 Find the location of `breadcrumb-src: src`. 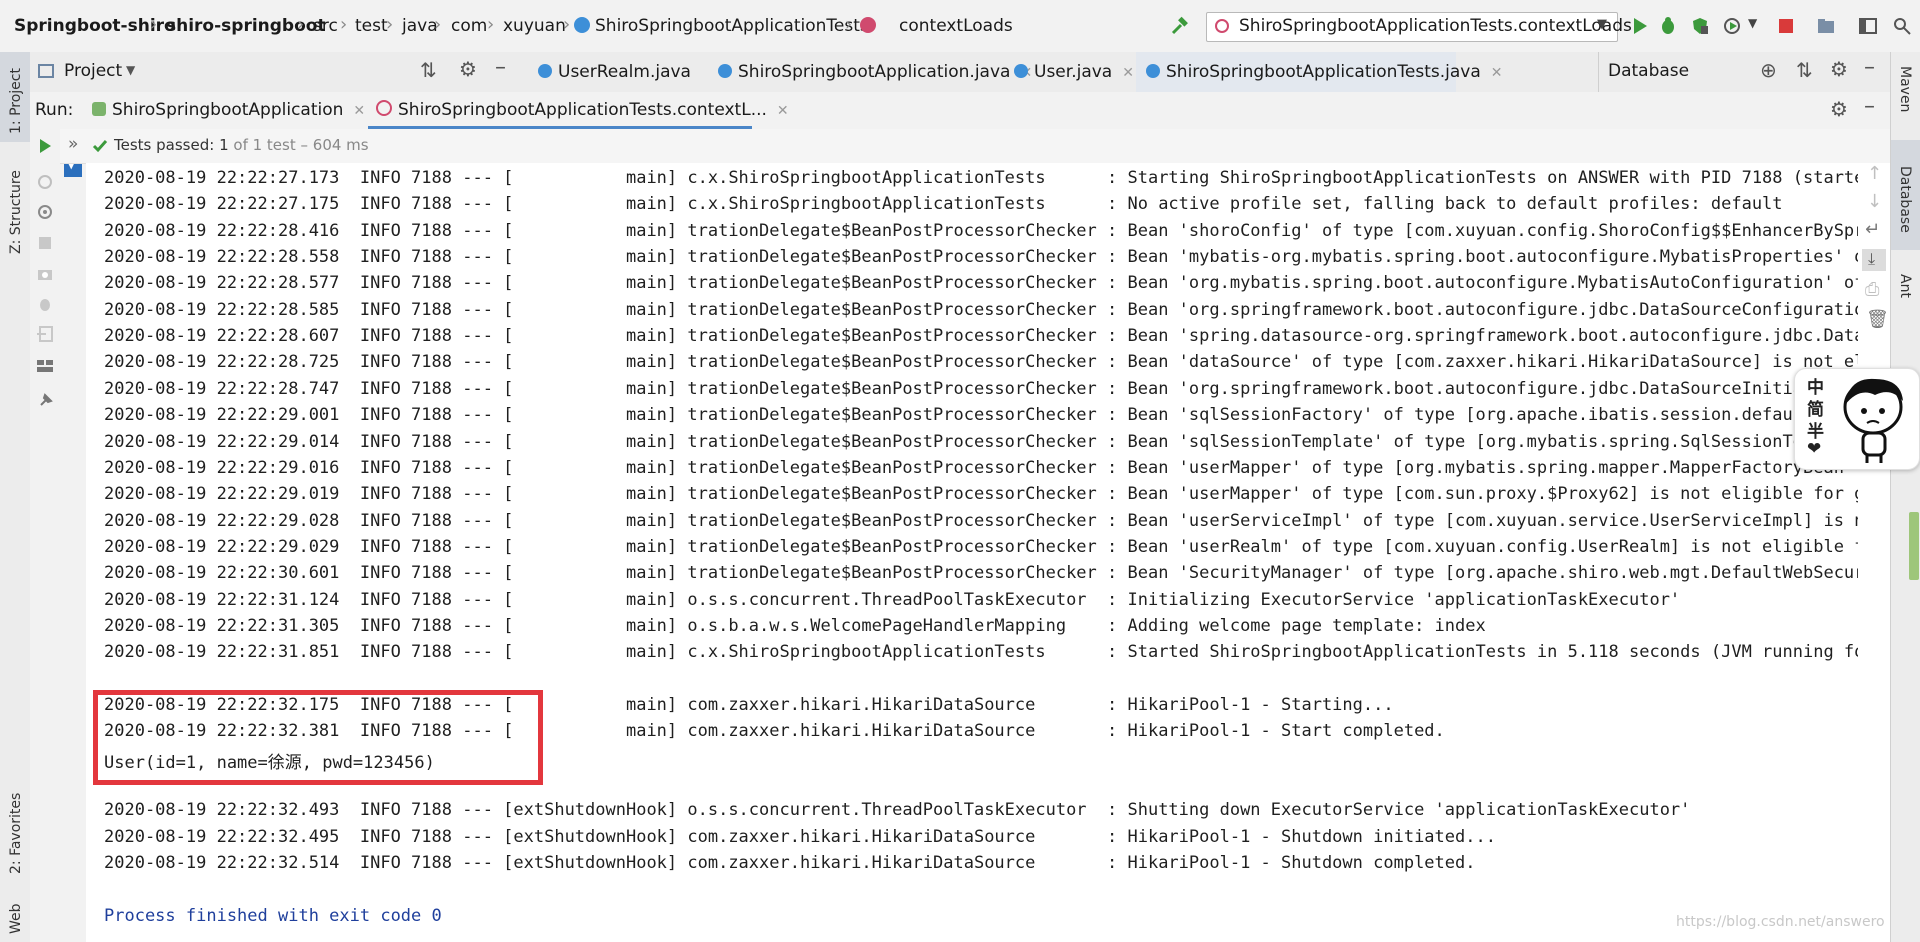

breadcrumb-src: src is located at coordinates (325, 26).